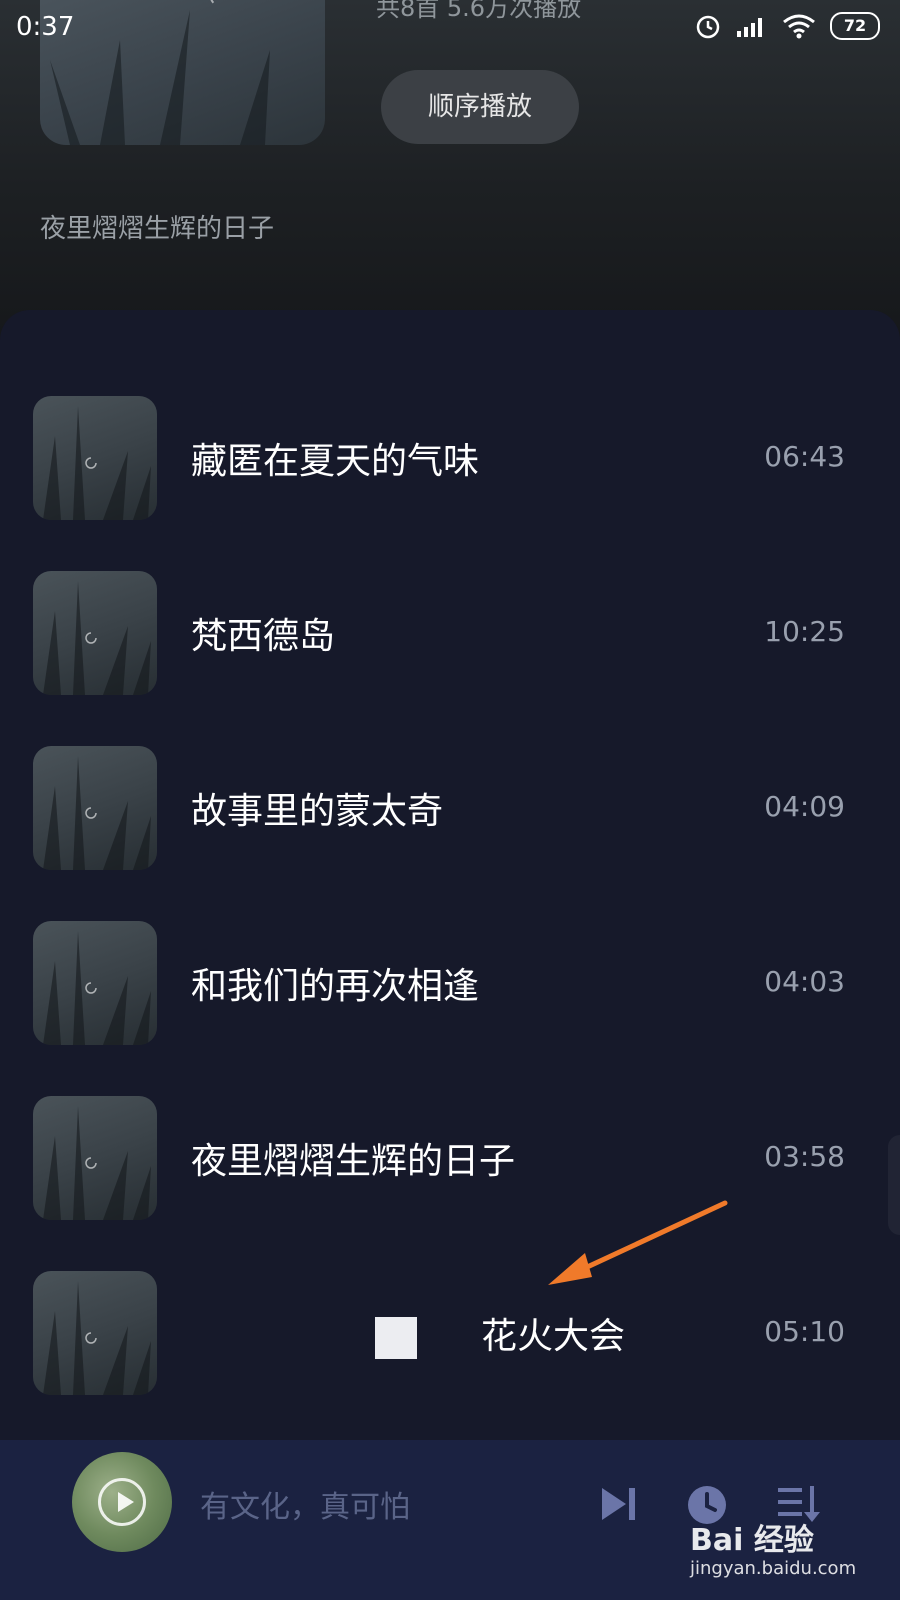 This screenshot has height=1600, width=900. I want to click on edge-handle, so click(894, 1185).